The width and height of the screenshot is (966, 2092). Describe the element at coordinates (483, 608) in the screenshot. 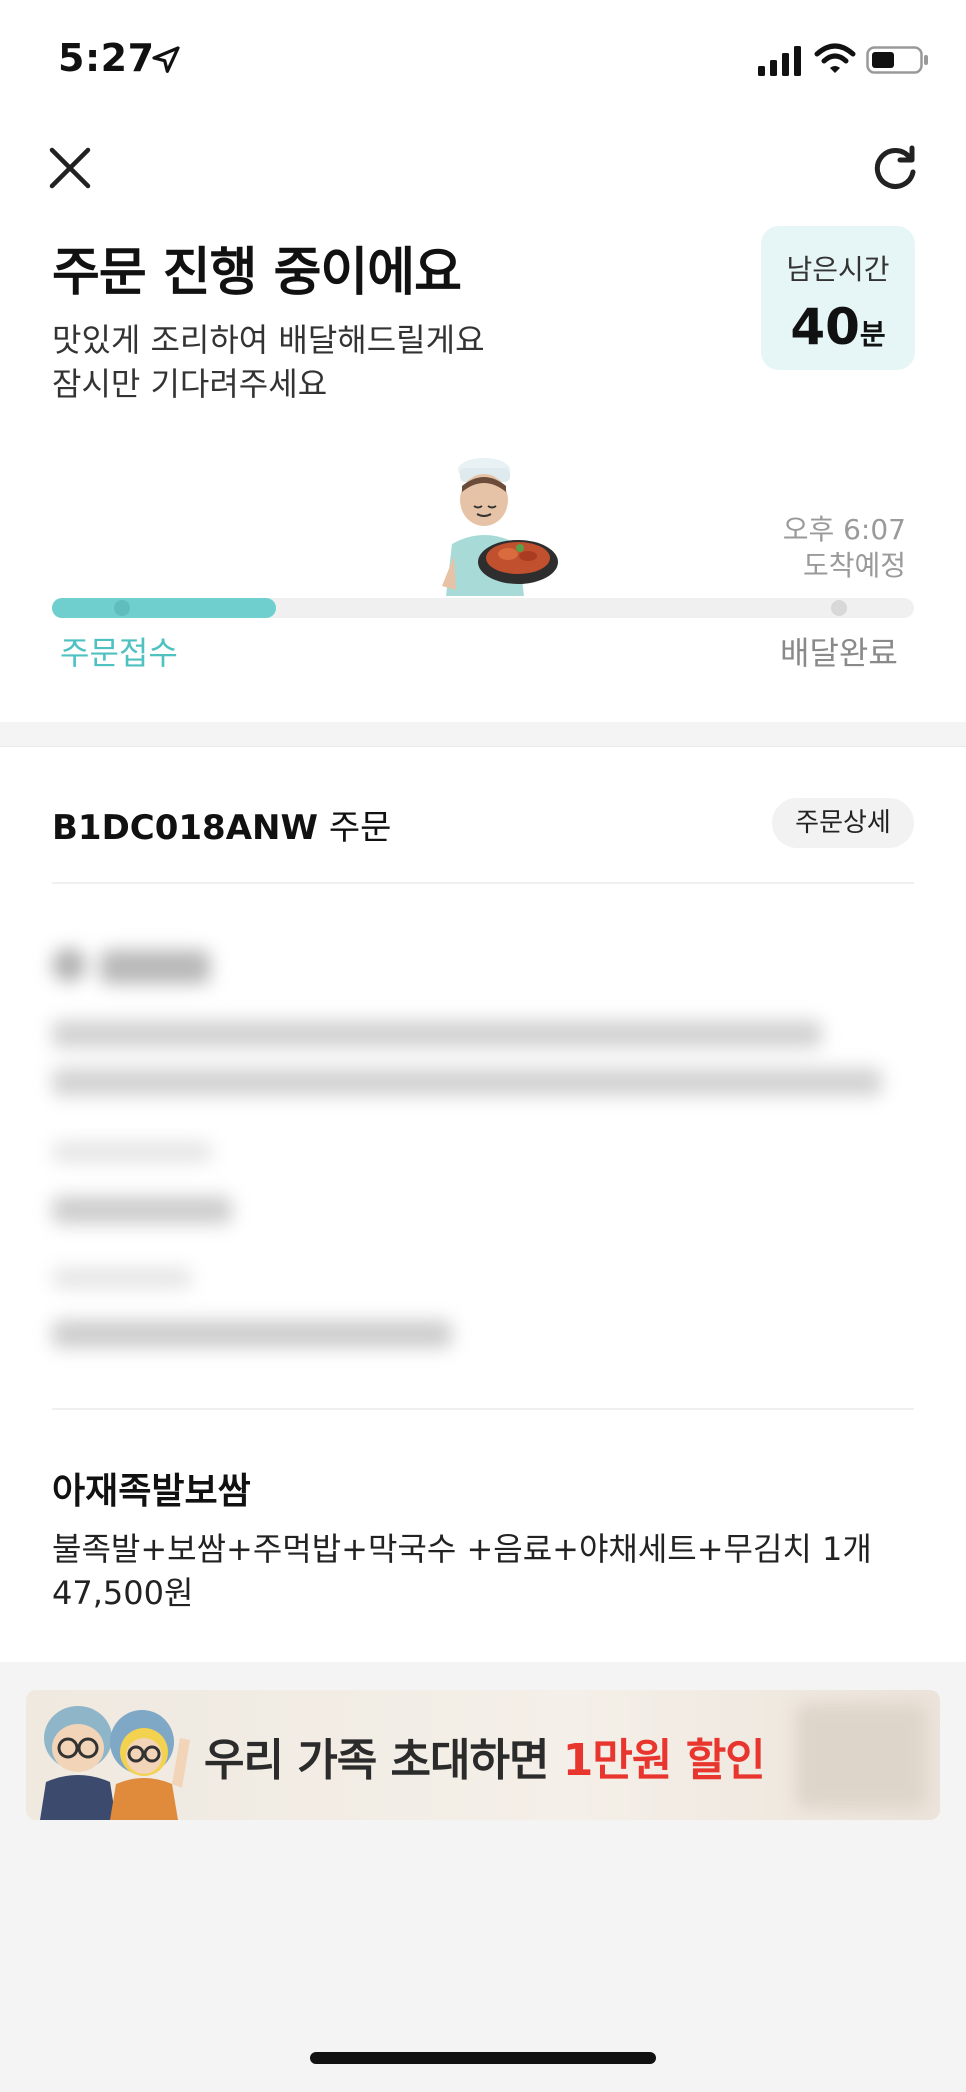

I see `delivery-progress-bar` at that location.